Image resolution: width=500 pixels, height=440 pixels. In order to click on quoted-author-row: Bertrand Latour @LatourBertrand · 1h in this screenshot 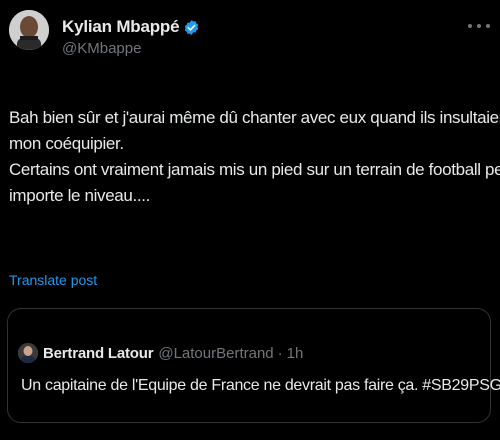, I will do `click(161, 353)`.